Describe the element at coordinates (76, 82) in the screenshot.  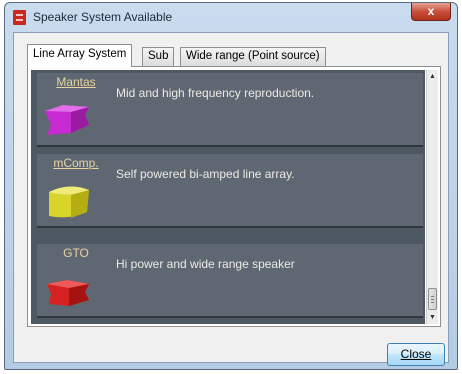
I see `speaker-name-link: Mantas` at that location.